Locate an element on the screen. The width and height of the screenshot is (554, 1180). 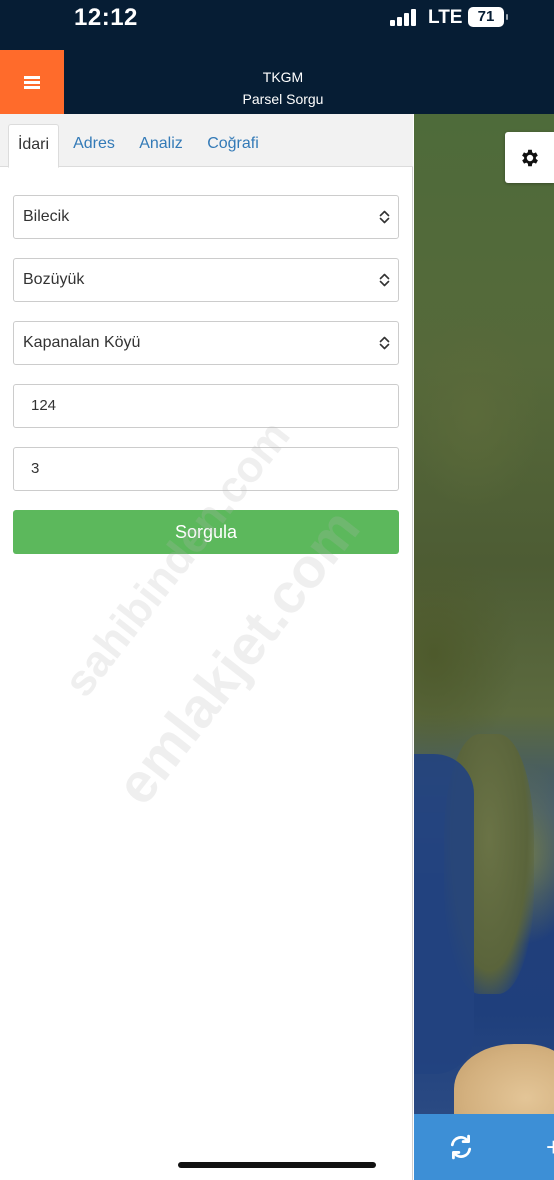
province-select: Bilecik is located at coordinates (206, 217).